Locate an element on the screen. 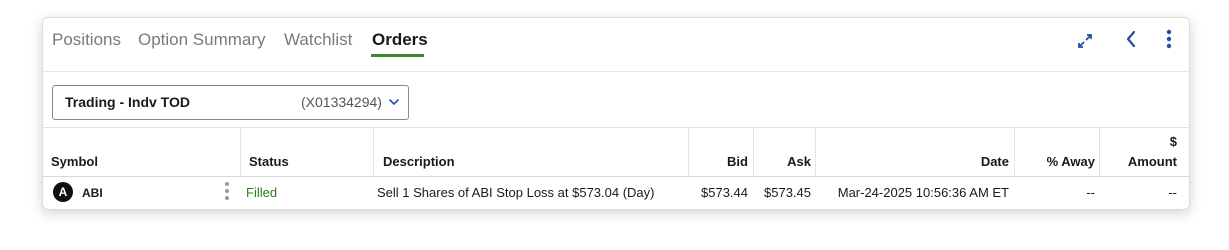  bid-value: $573.44 is located at coordinates (724, 192).